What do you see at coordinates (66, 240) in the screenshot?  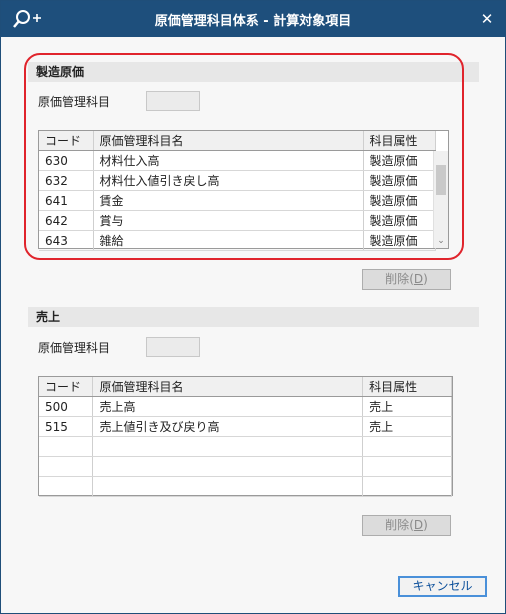 I see `cell-code: 643` at bounding box center [66, 240].